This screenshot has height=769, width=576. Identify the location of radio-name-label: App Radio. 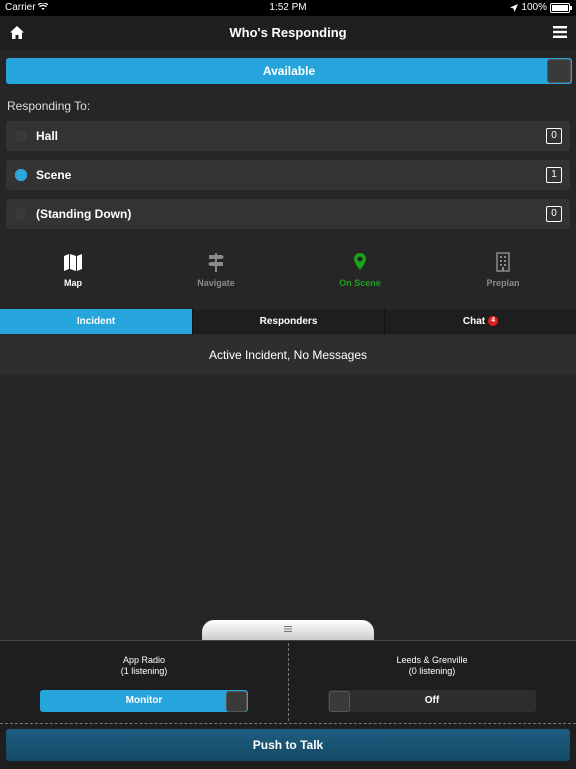
(144, 660).